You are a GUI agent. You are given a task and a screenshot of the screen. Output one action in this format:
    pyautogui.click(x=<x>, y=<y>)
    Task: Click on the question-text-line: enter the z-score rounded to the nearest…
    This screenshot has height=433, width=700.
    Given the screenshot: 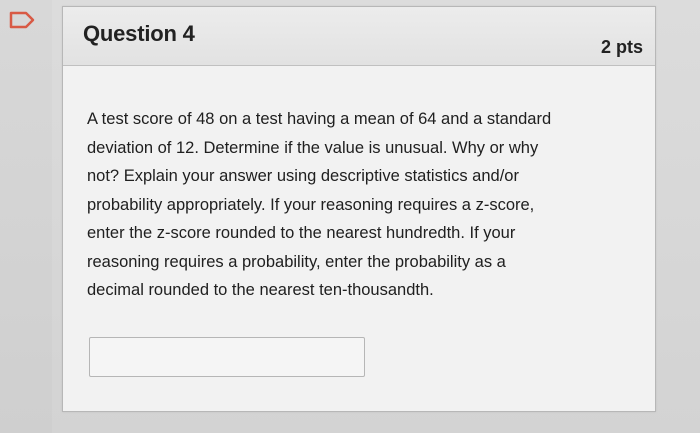 What is the action you would take?
    pyautogui.click(x=301, y=233)
    